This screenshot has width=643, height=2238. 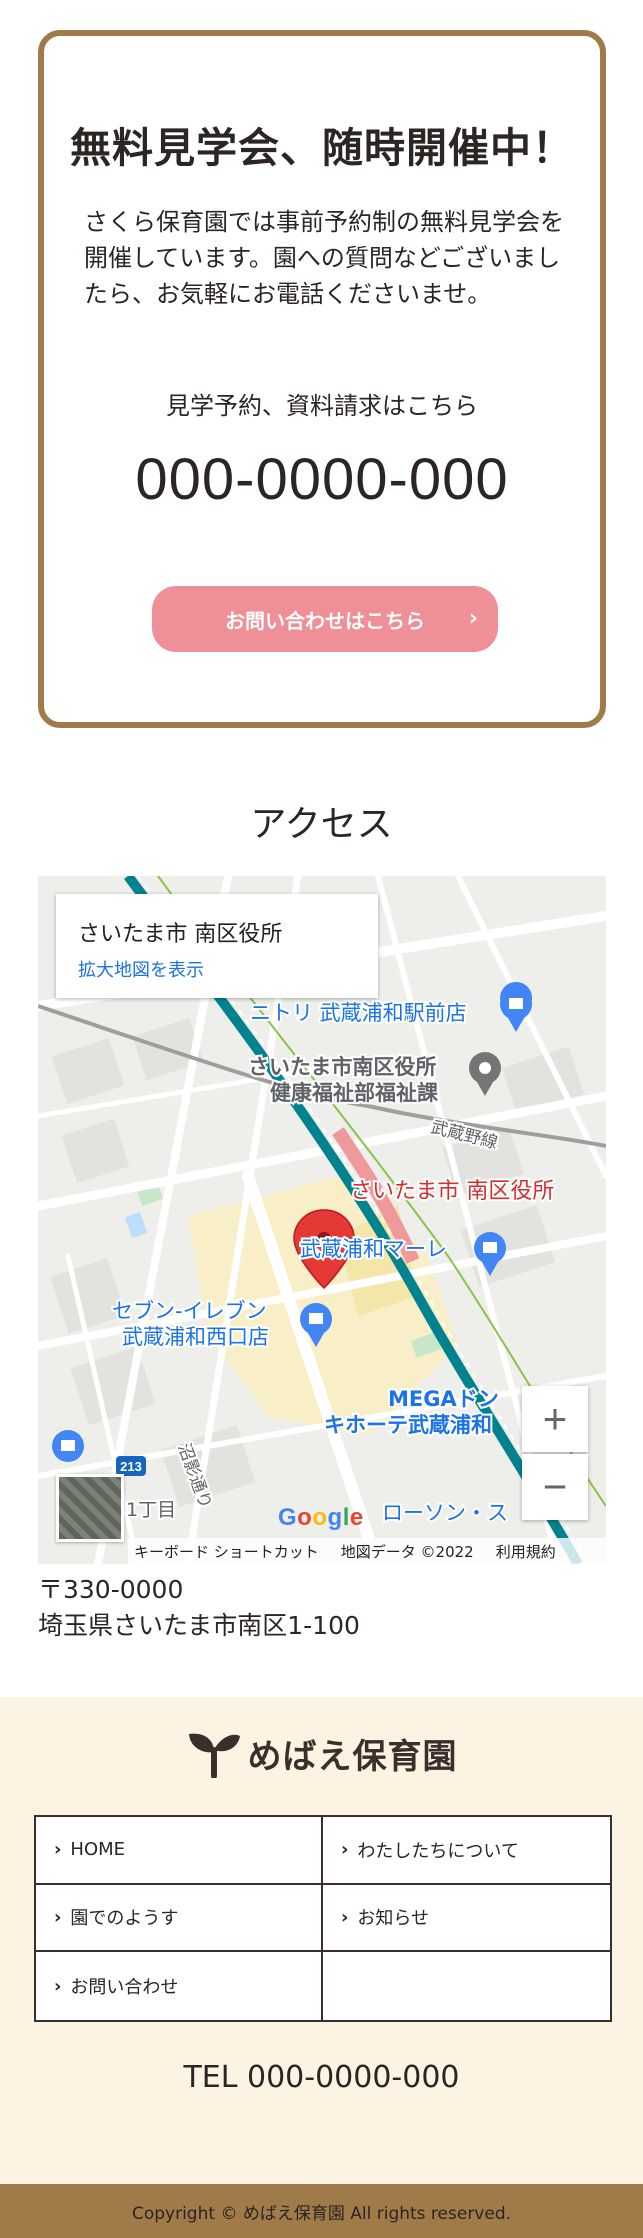 What do you see at coordinates (321, 2211) in the screenshot?
I see `copyright-bar: Copyright © めばえ保育園 All rights reserved.` at bounding box center [321, 2211].